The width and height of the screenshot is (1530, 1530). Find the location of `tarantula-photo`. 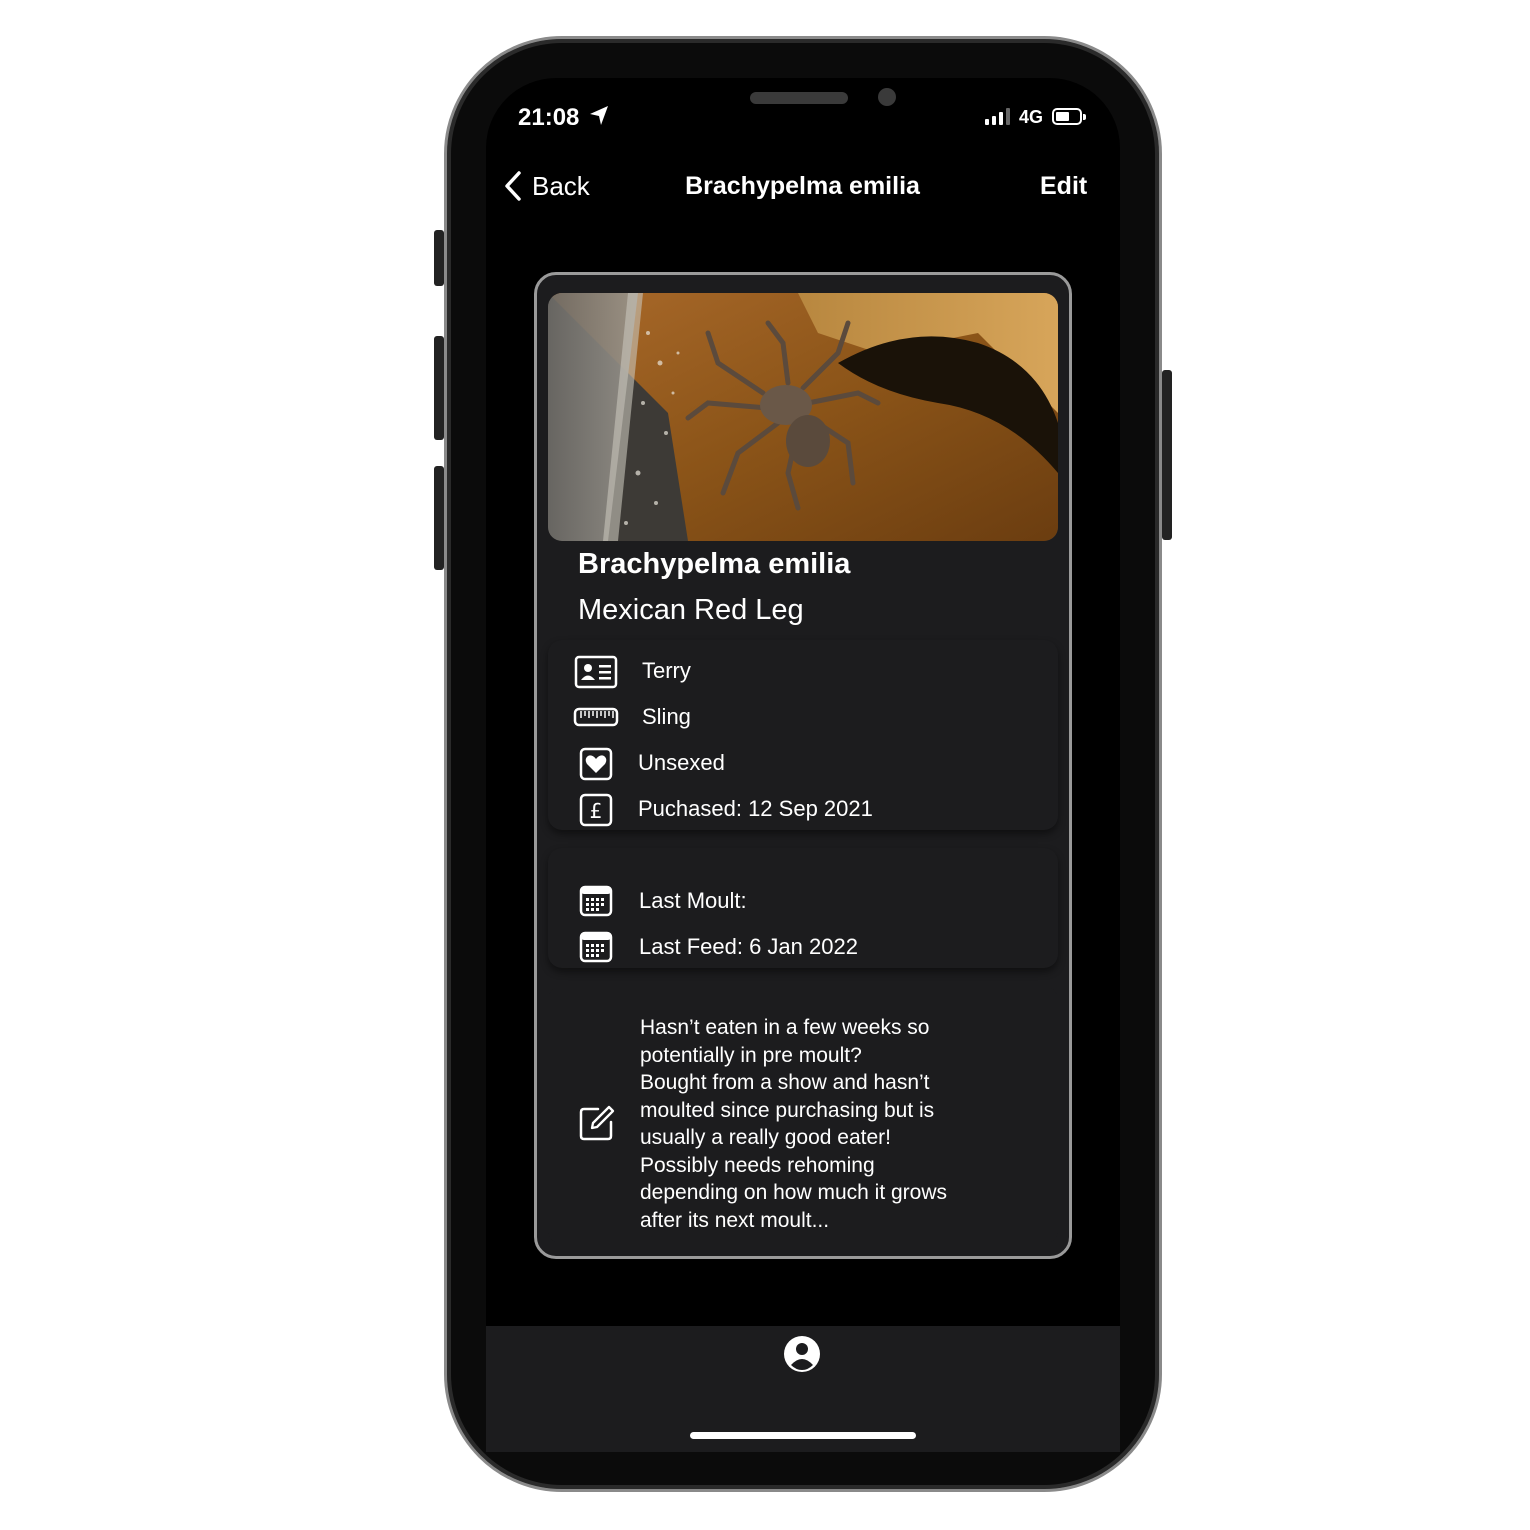

tarantula-photo is located at coordinates (803, 417).